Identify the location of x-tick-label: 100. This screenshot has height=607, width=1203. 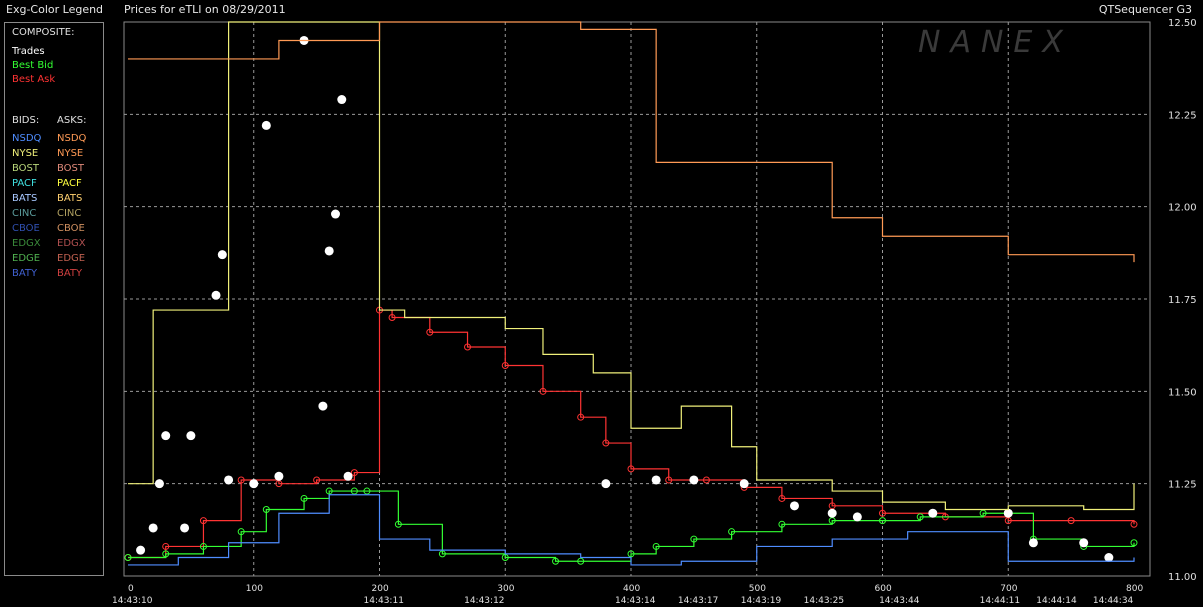
(254, 589).